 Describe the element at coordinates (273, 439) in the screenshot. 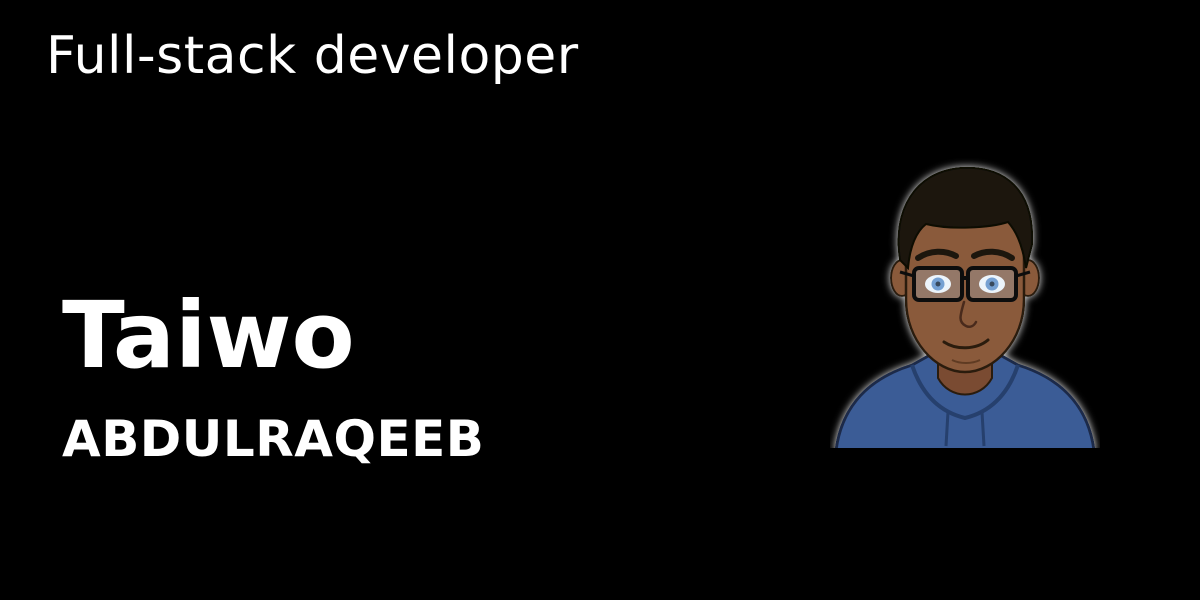

I see `last-name: ABDULRAQEEB` at that location.